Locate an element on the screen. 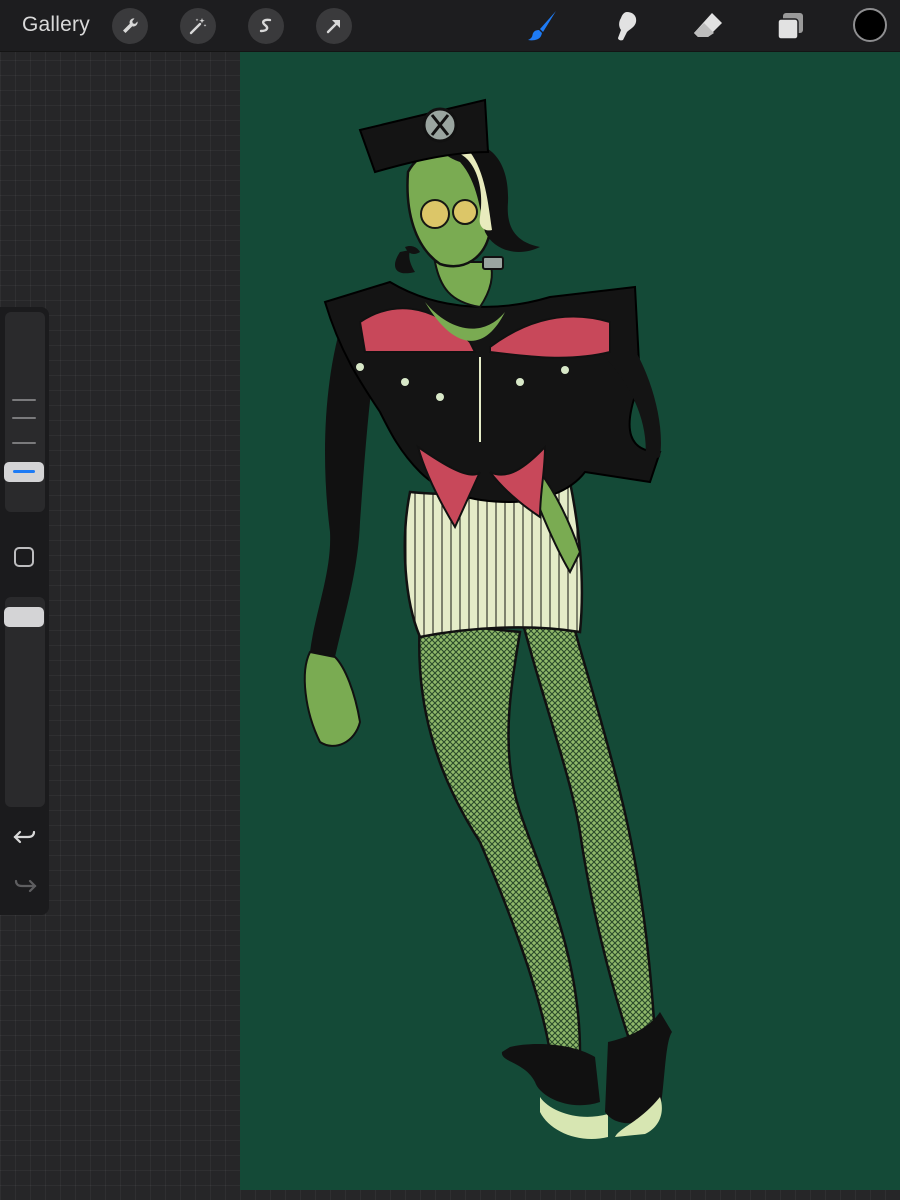 The image size is (900, 1200). opacity-handle is located at coordinates (24, 617).